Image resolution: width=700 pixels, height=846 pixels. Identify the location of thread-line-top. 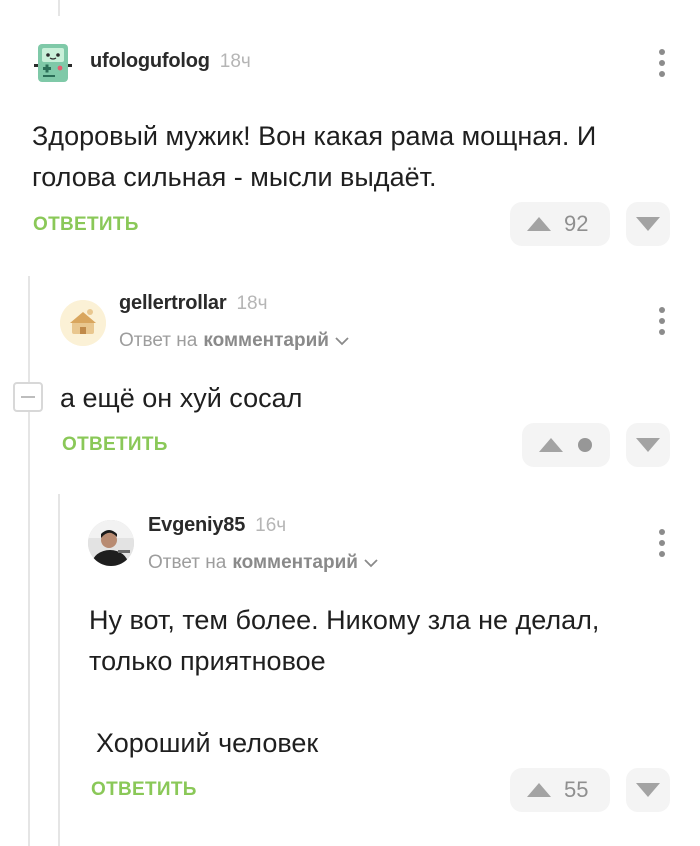
(59, 8).